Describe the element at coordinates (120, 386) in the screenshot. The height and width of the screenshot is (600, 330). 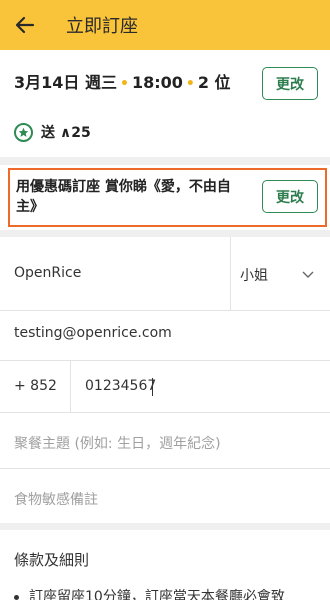
I see `phone-field: 01234567` at that location.